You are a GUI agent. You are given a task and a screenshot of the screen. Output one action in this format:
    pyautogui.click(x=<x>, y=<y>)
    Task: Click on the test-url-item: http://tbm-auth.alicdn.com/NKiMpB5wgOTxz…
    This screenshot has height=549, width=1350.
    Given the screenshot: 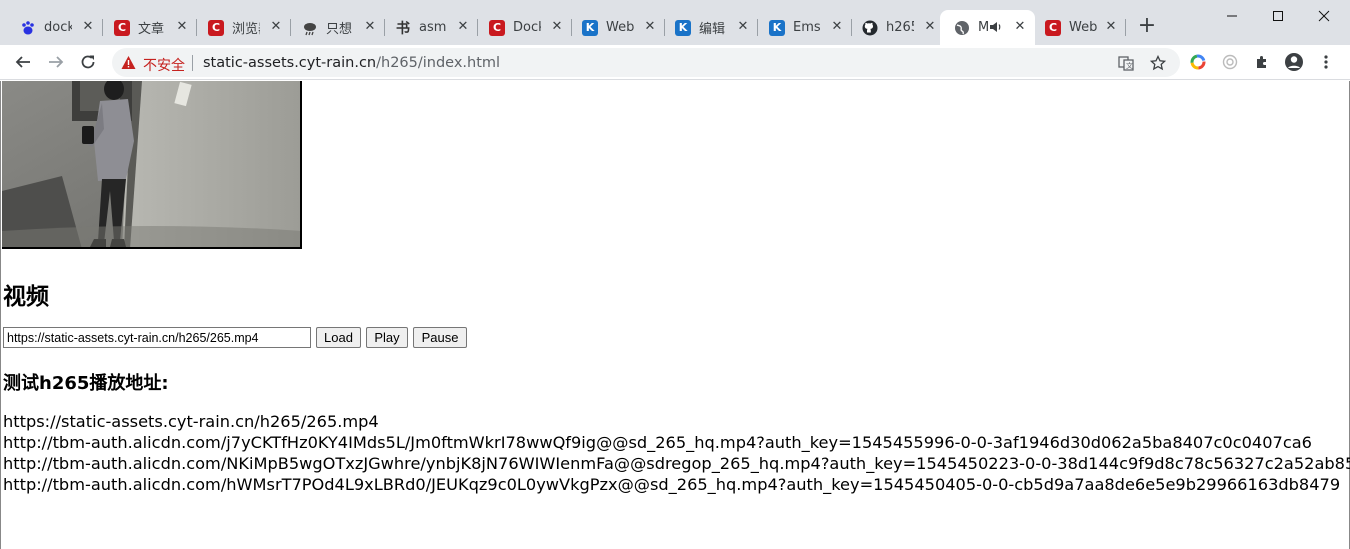 What is the action you would take?
    pyautogui.click(x=676, y=463)
    